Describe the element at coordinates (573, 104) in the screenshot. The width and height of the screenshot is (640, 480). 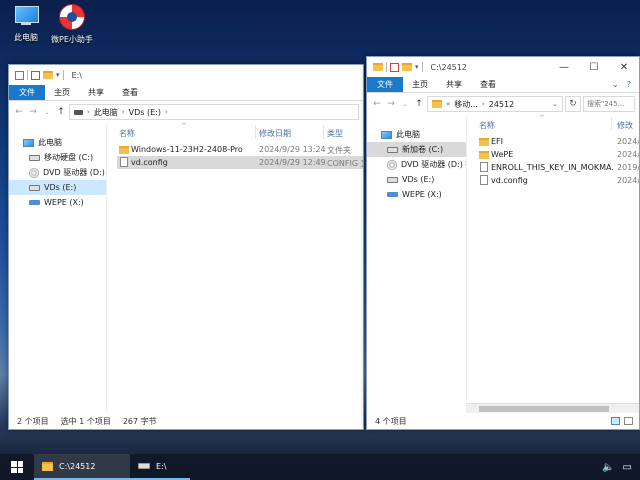
I see `refresh-icon: ↻` at that location.